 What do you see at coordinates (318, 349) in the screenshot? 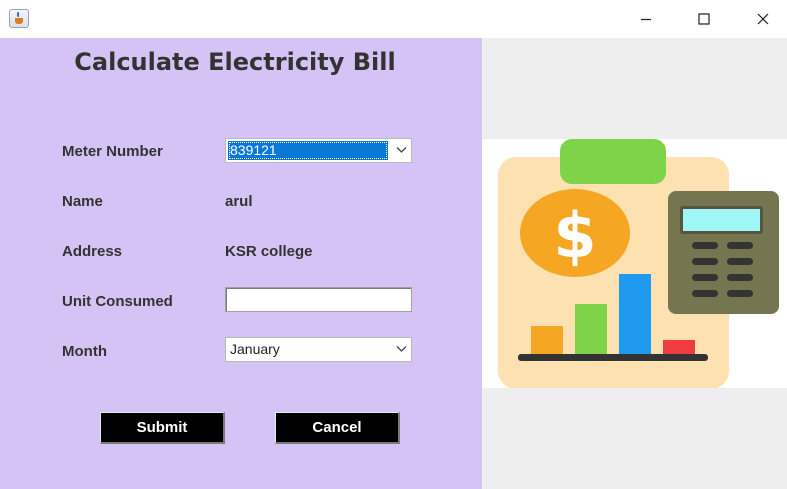
I see `month-select: January` at bounding box center [318, 349].